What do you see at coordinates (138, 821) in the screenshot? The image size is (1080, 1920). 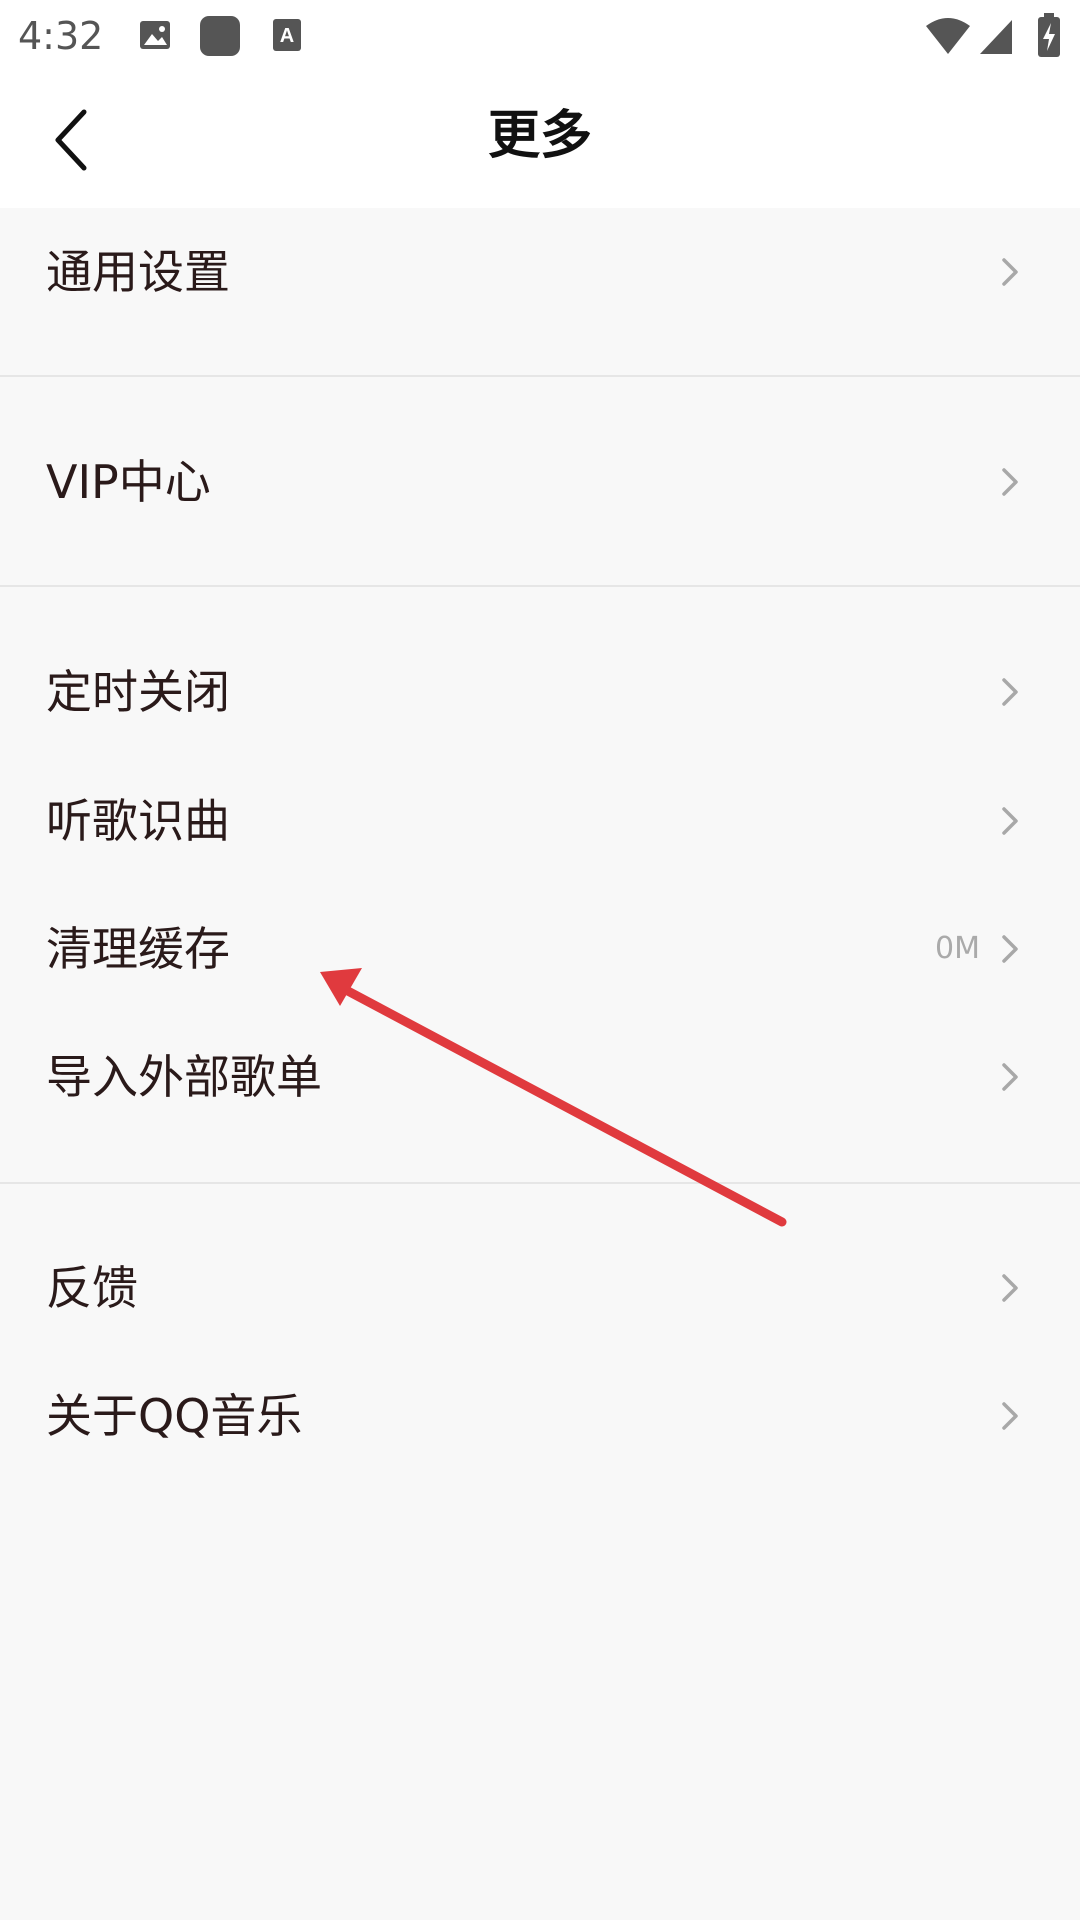 I see `menu-item-label: 听歌识曲` at bounding box center [138, 821].